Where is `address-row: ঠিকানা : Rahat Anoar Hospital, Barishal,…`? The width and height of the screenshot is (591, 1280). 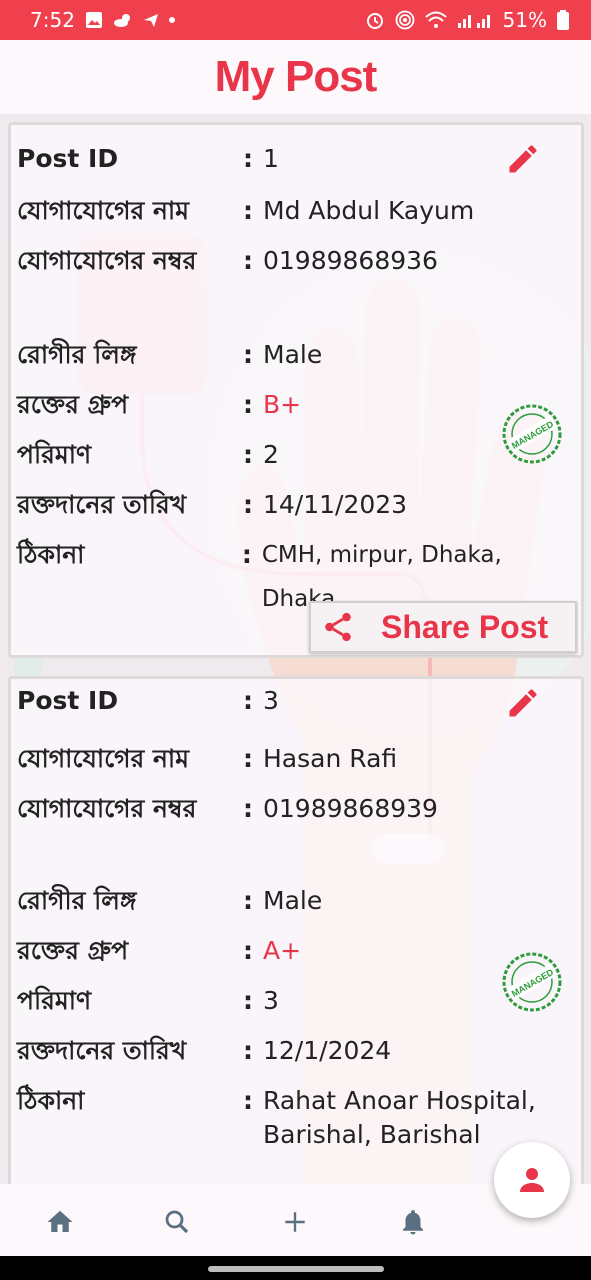 address-row: ঠিকানা : Rahat Anoar Hospital, Barishal,… is located at coordinates (290, 1115).